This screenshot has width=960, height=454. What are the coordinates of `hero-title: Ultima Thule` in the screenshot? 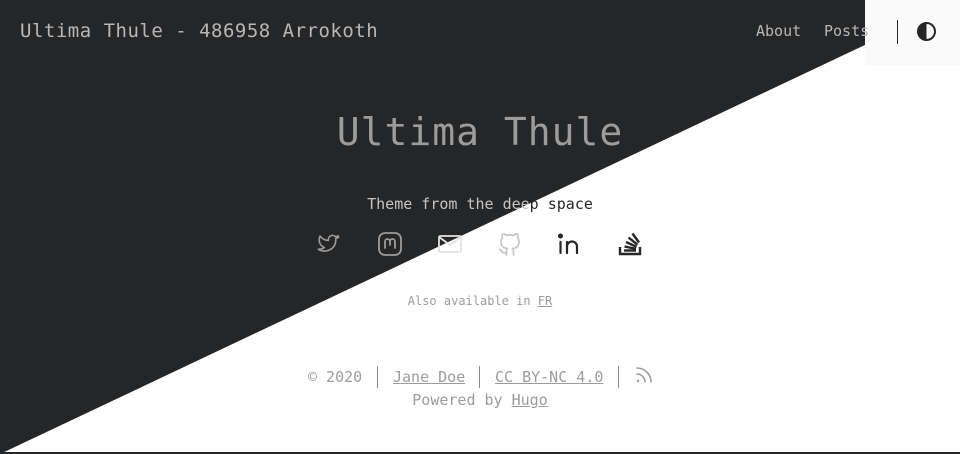 It's located at (480, 132).